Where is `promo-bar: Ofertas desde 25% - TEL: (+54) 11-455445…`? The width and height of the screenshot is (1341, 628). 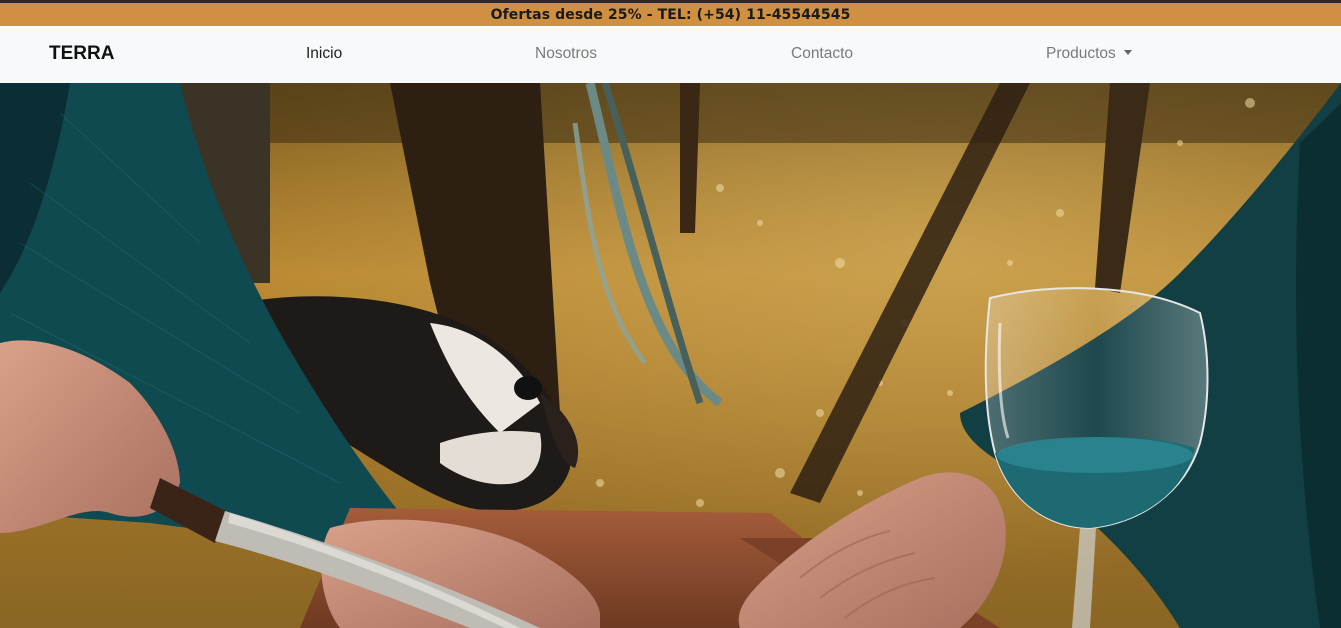 promo-bar: Ofertas desde 25% - TEL: (+54) 11-455445… is located at coordinates (670, 14).